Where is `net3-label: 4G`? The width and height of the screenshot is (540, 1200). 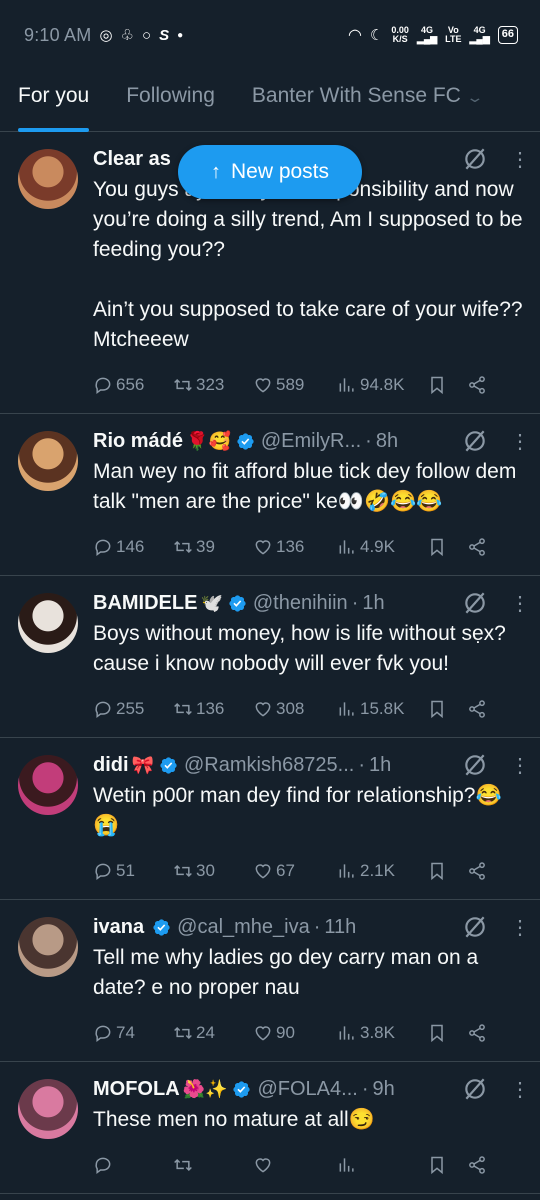
net3-label: 4G is located at coordinates (479, 30).